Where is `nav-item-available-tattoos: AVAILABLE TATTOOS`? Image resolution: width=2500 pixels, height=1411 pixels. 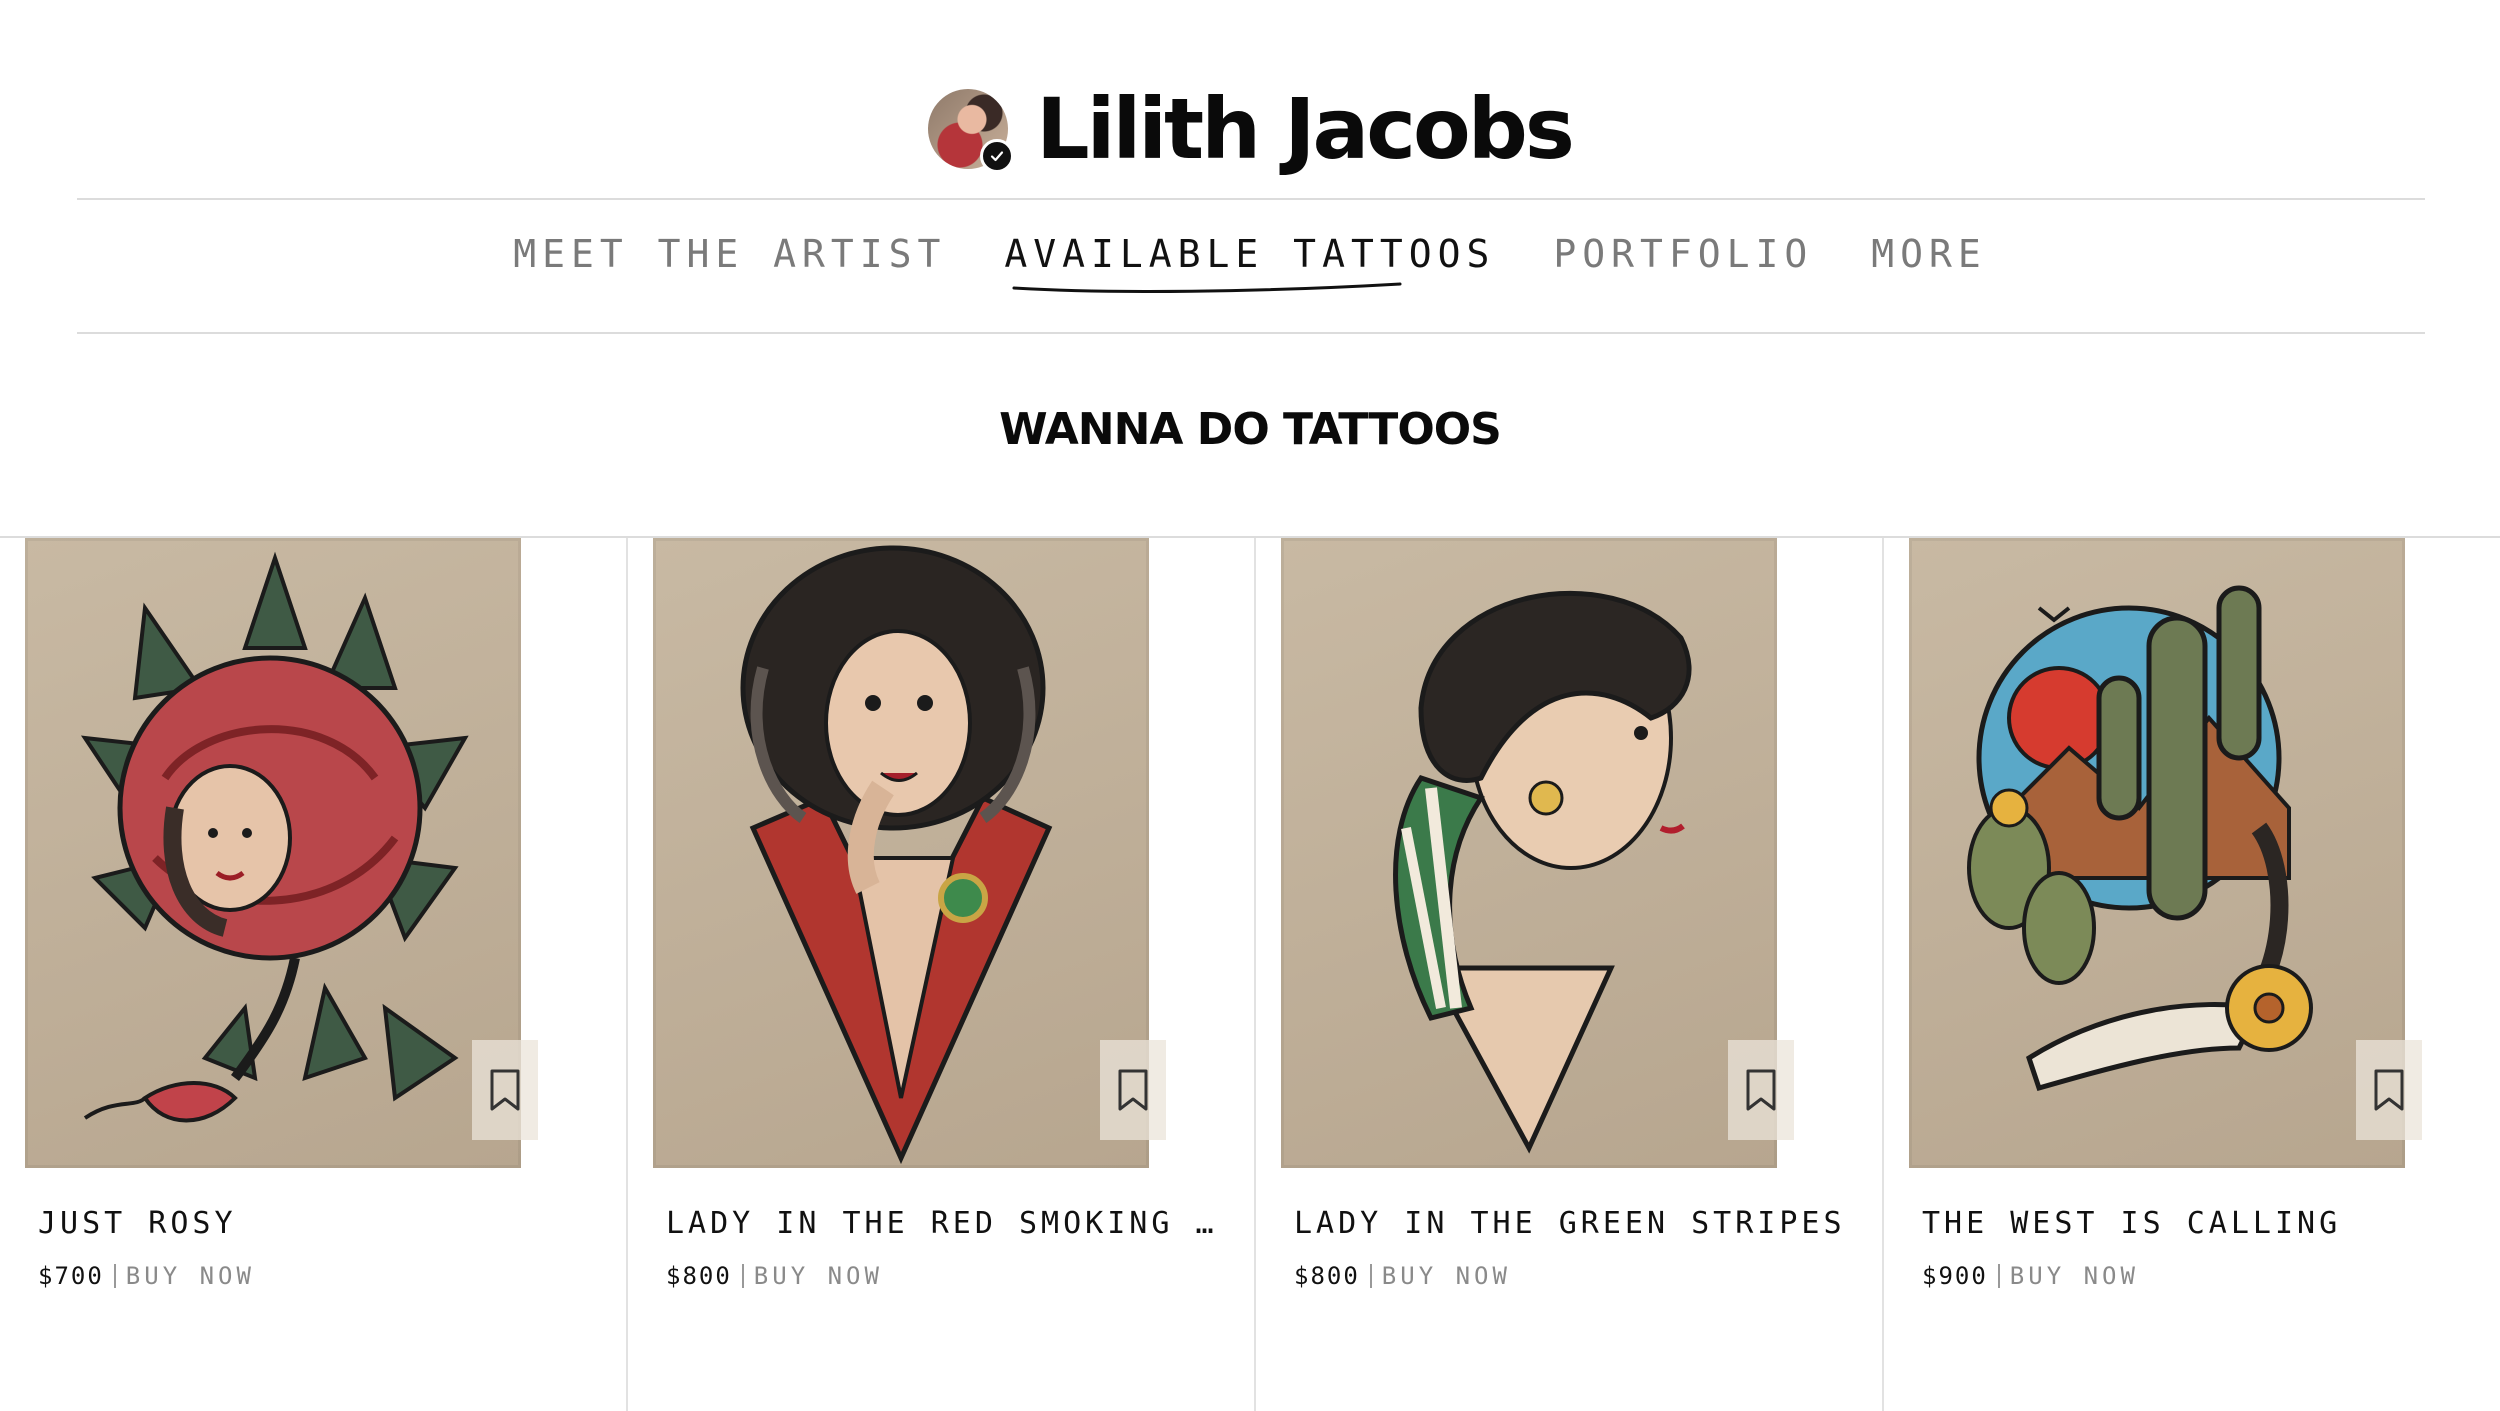 nav-item-available-tattoos: AVAILABLE TATTOOS is located at coordinates (1250, 262).